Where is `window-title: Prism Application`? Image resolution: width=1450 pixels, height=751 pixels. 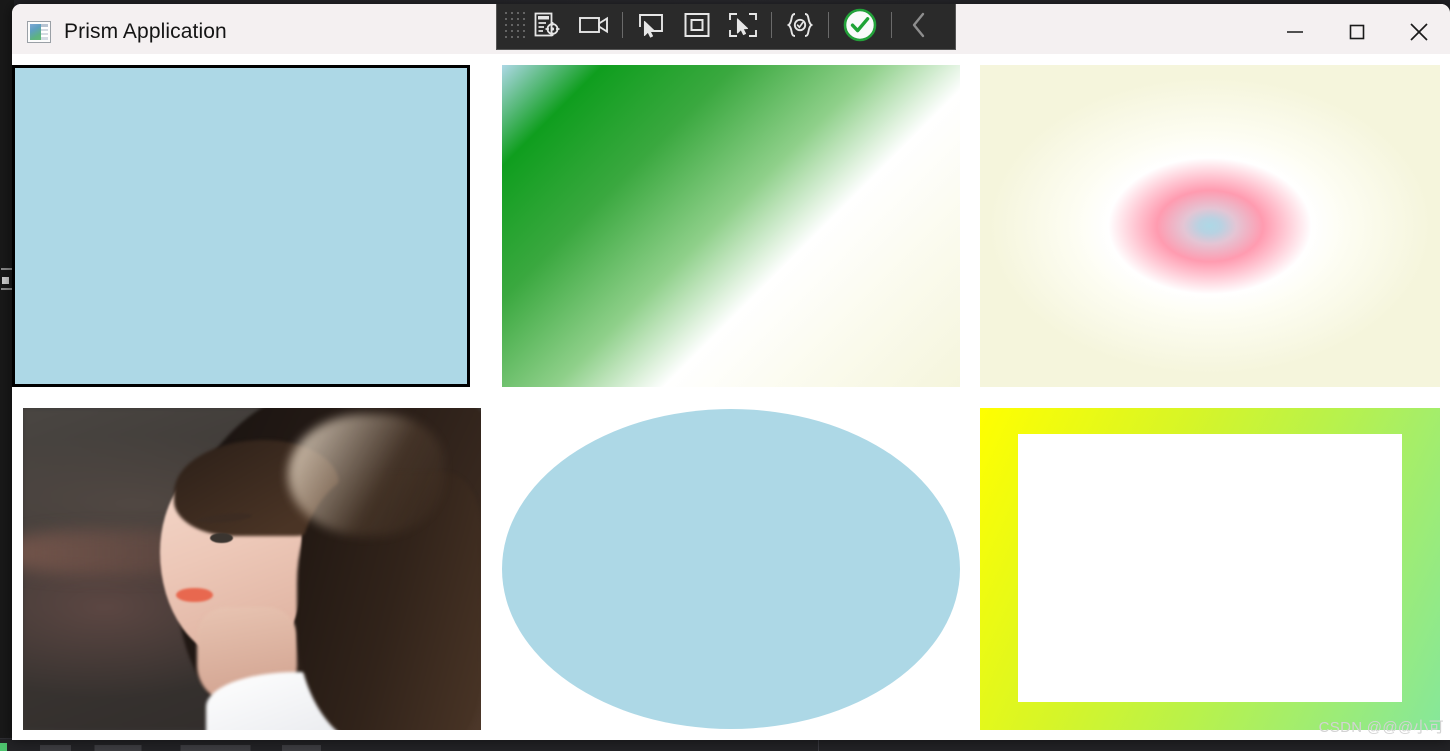
window-title: Prism Application is located at coordinates (145, 31).